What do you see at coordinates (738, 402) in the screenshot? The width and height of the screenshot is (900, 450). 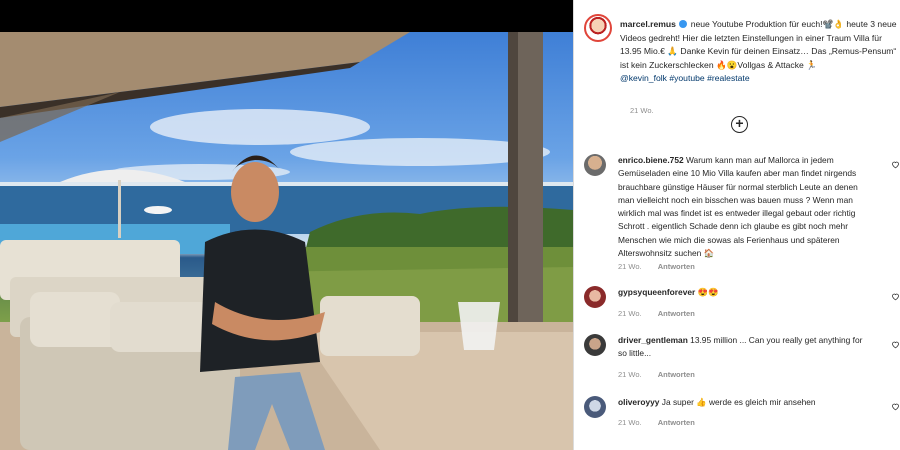 I see `comment-body: Ja super 👍 werde es gleich mir ansehen` at bounding box center [738, 402].